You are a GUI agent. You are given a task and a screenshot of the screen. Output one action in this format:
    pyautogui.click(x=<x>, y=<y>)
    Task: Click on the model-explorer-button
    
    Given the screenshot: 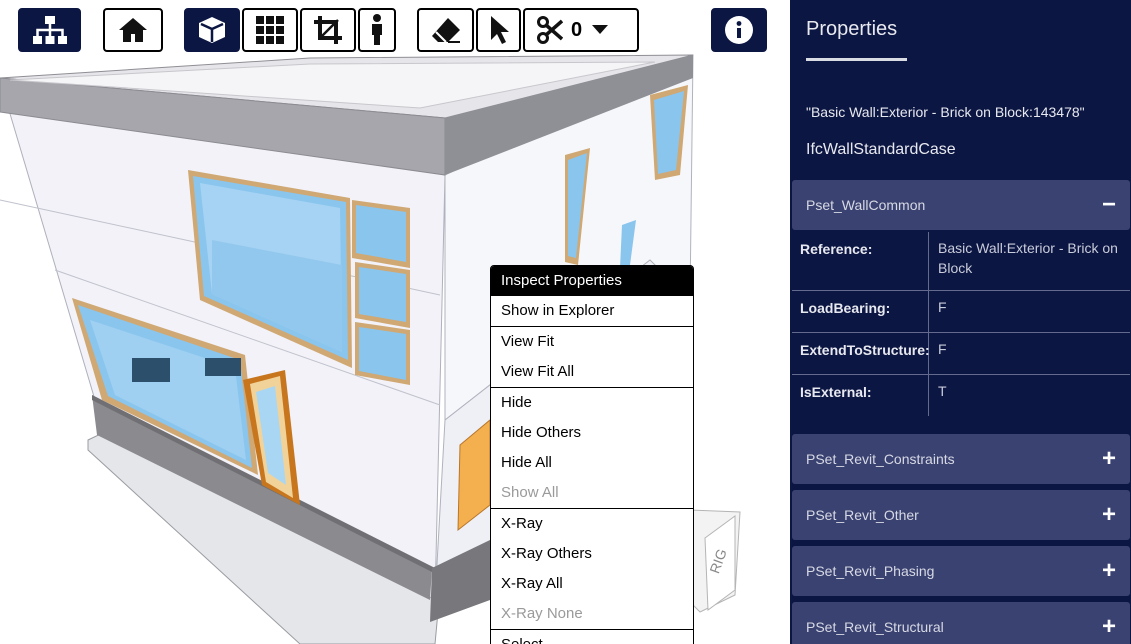 What is the action you would take?
    pyautogui.click(x=49, y=30)
    